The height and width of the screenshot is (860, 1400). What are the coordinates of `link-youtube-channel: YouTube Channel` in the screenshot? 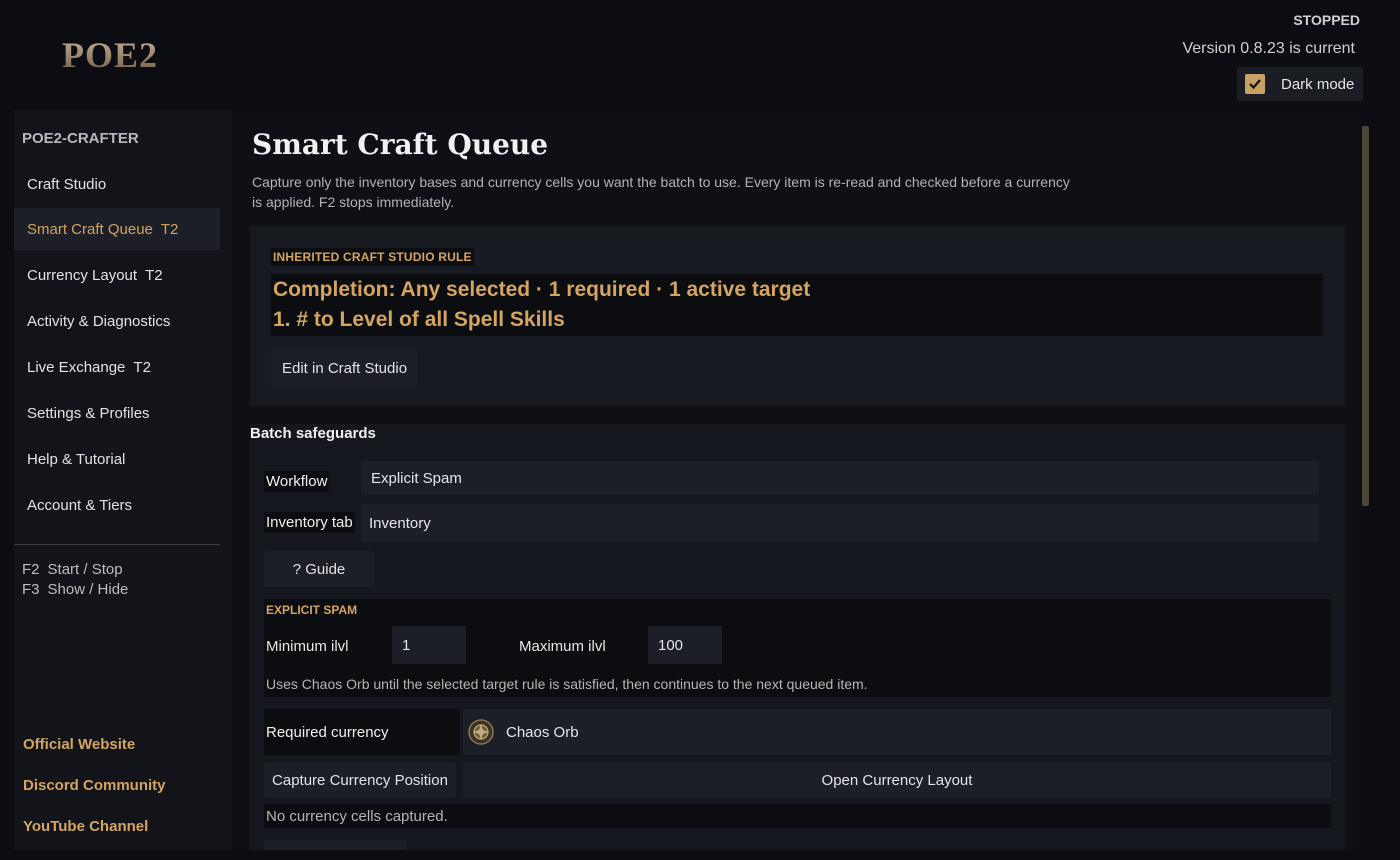 It's located at (85, 826).